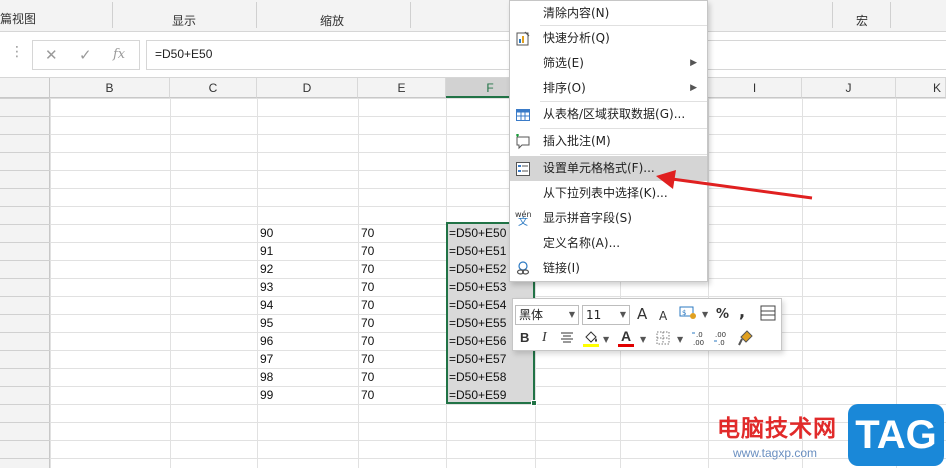 This screenshot has width=946, height=468. What do you see at coordinates (896, 435) in the screenshot?
I see `watermark-tag-logo: TAG` at bounding box center [896, 435].